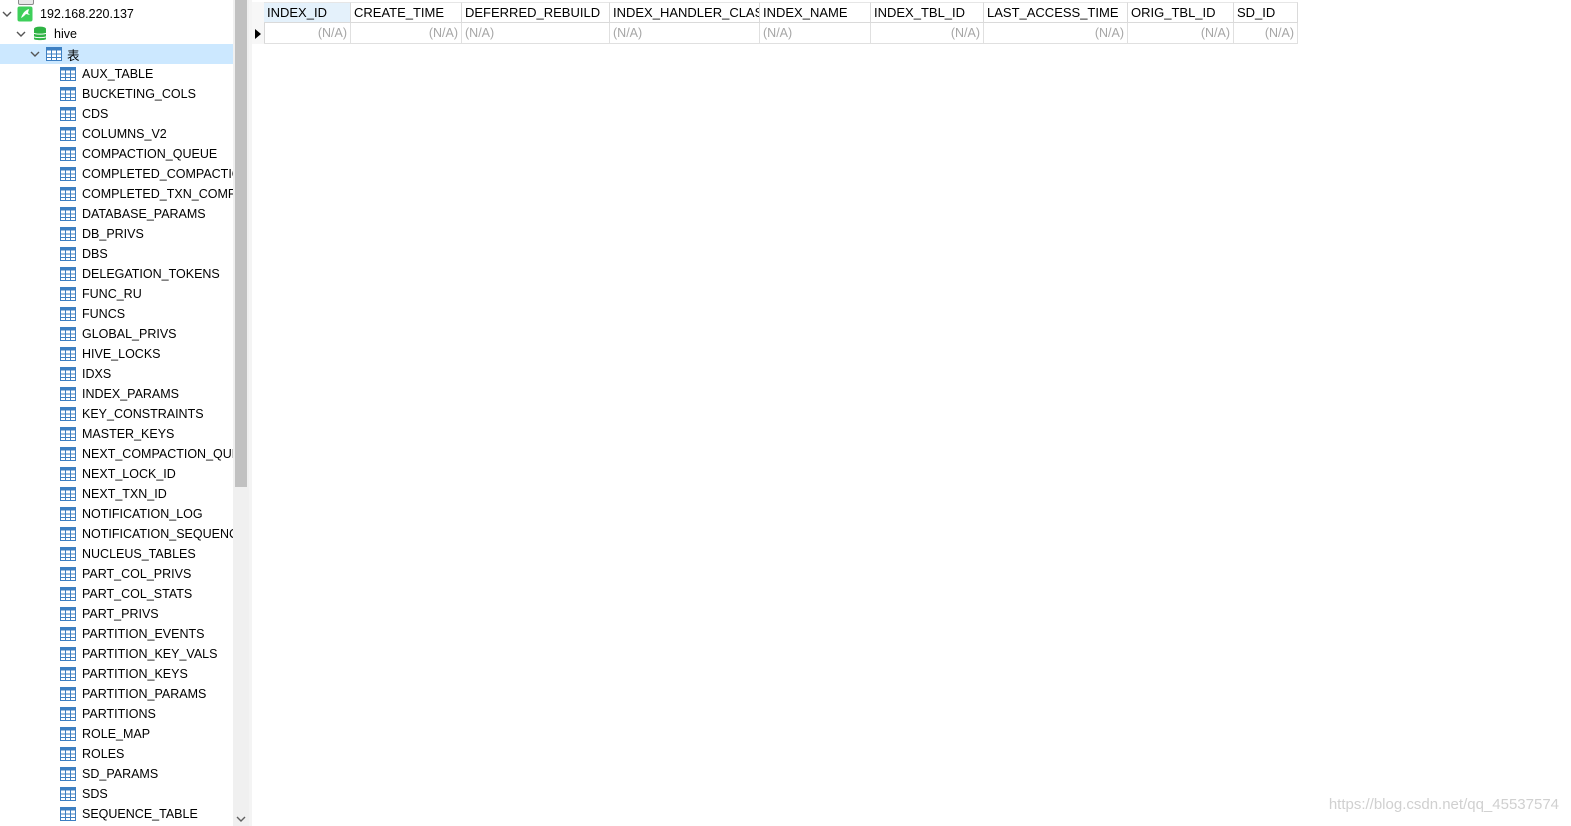 This screenshot has height=826, width=1571. Describe the element at coordinates (116, 154) in the screenshot. I see `table-item: COMPACTION_QUEUE` at that location.